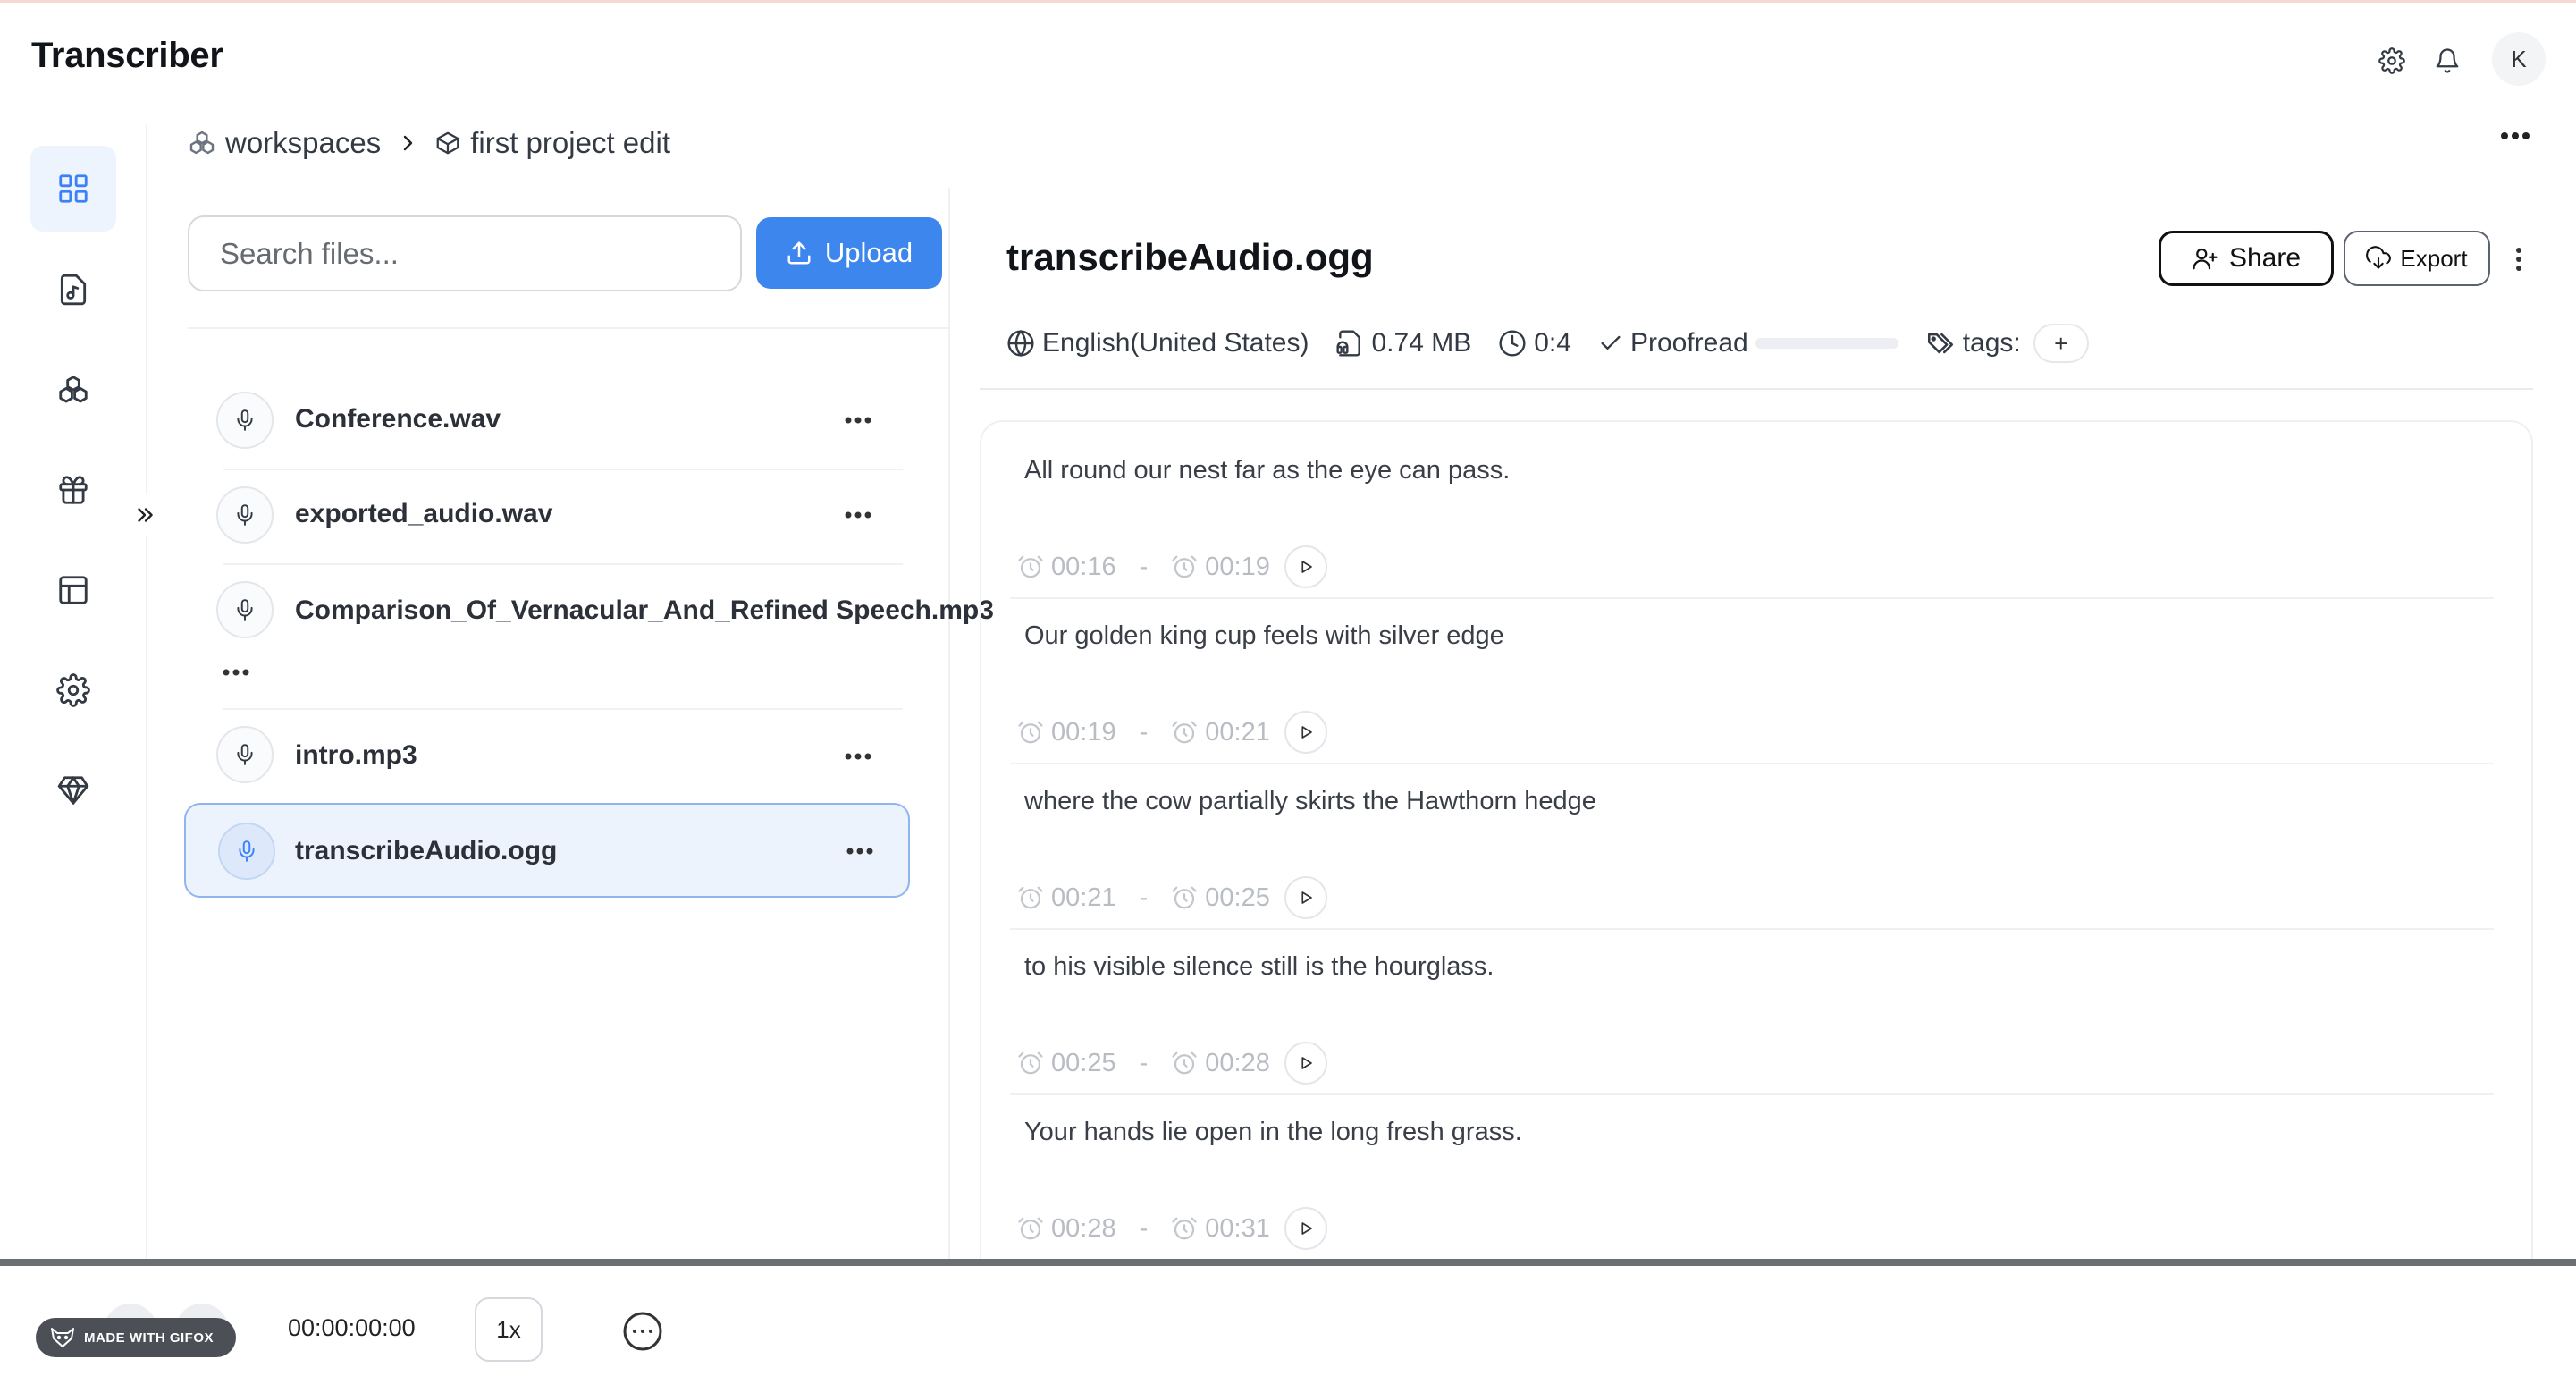  Describe the element at coordinates (1513, 343) in the screenshot. I see `clock-icon` at that location.